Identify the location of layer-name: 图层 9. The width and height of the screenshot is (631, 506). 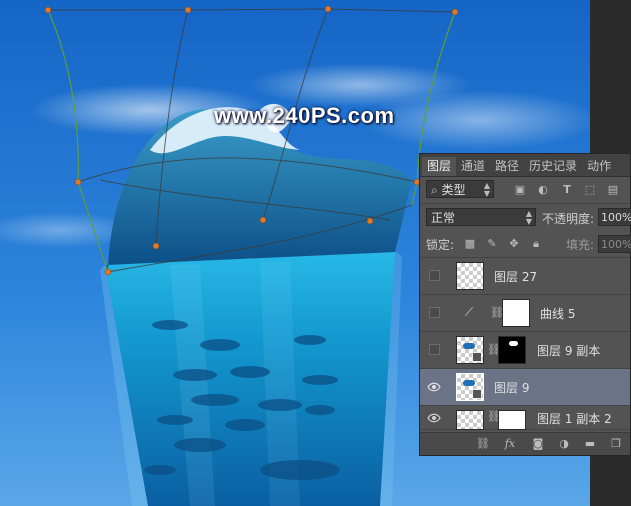
(512, 388).